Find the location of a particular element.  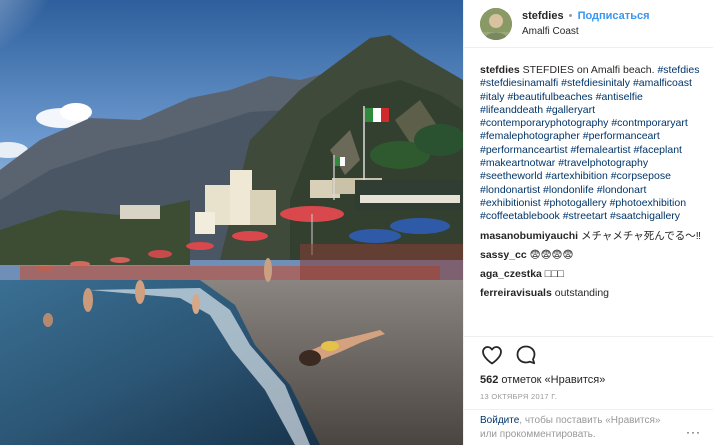

hashtag-link: #performanceartist is located at coordinates (524, 150).